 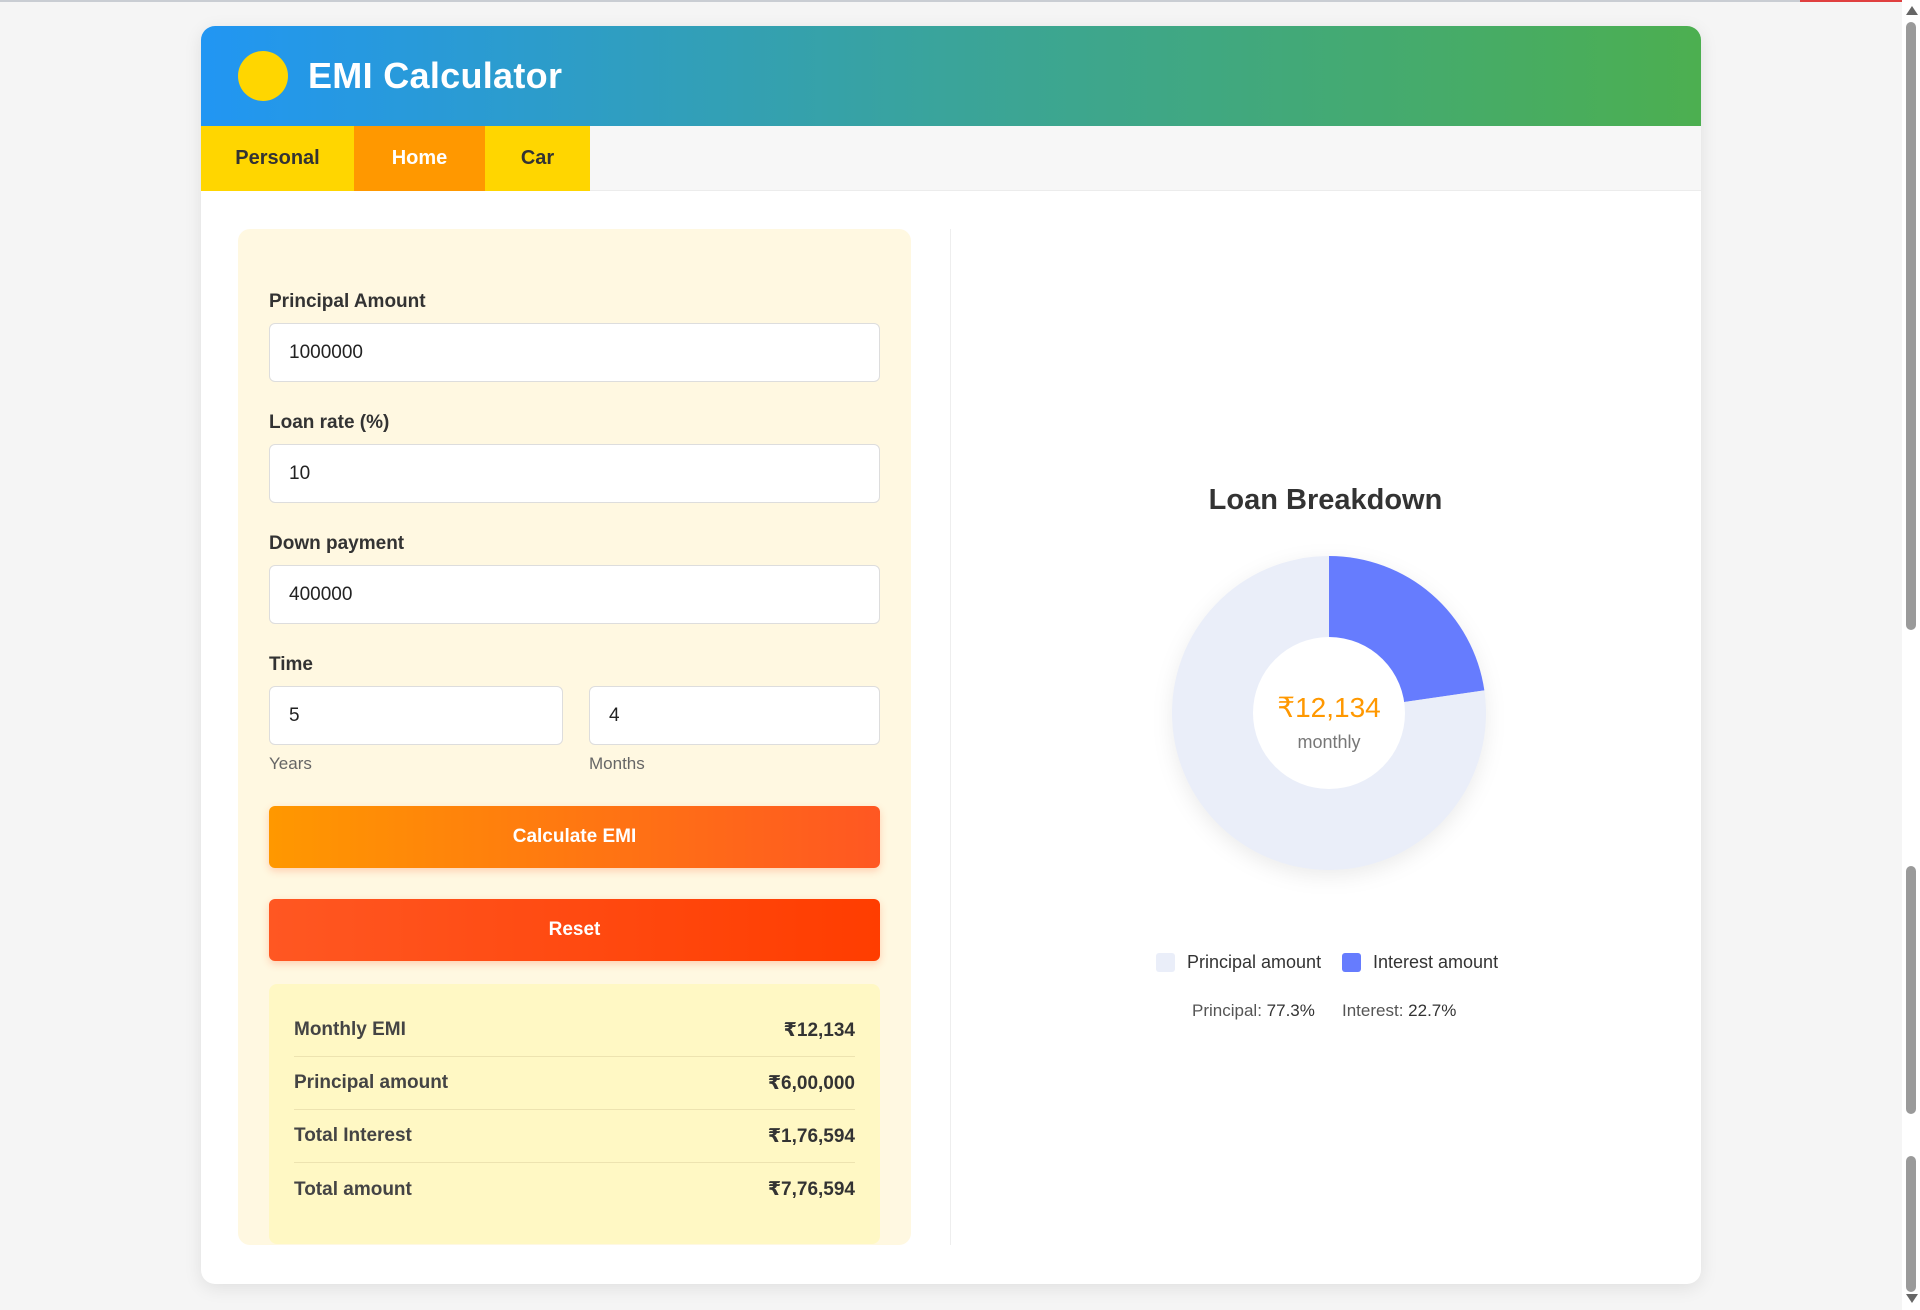 What do you see at coordinates (419, 158) in the screenshot?
I see `tab-home: Home` at bounding box center [419, 158].